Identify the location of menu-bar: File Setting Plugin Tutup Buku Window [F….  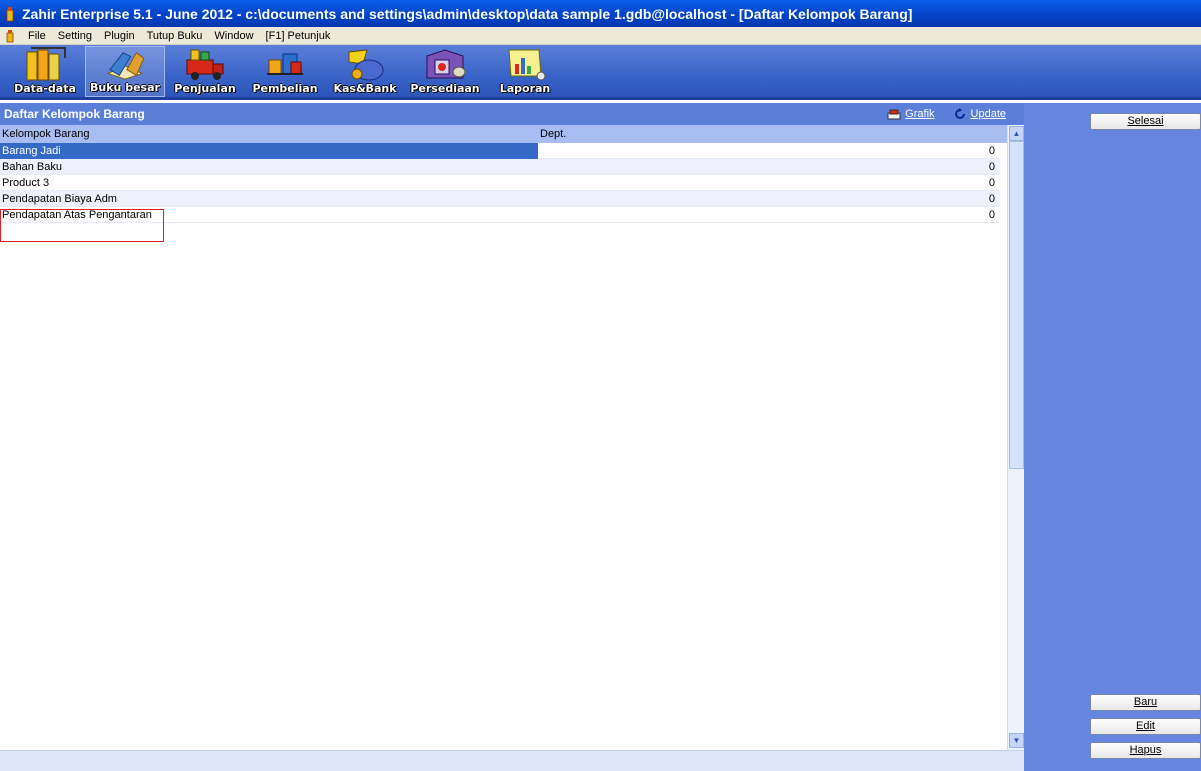
(600, 36).